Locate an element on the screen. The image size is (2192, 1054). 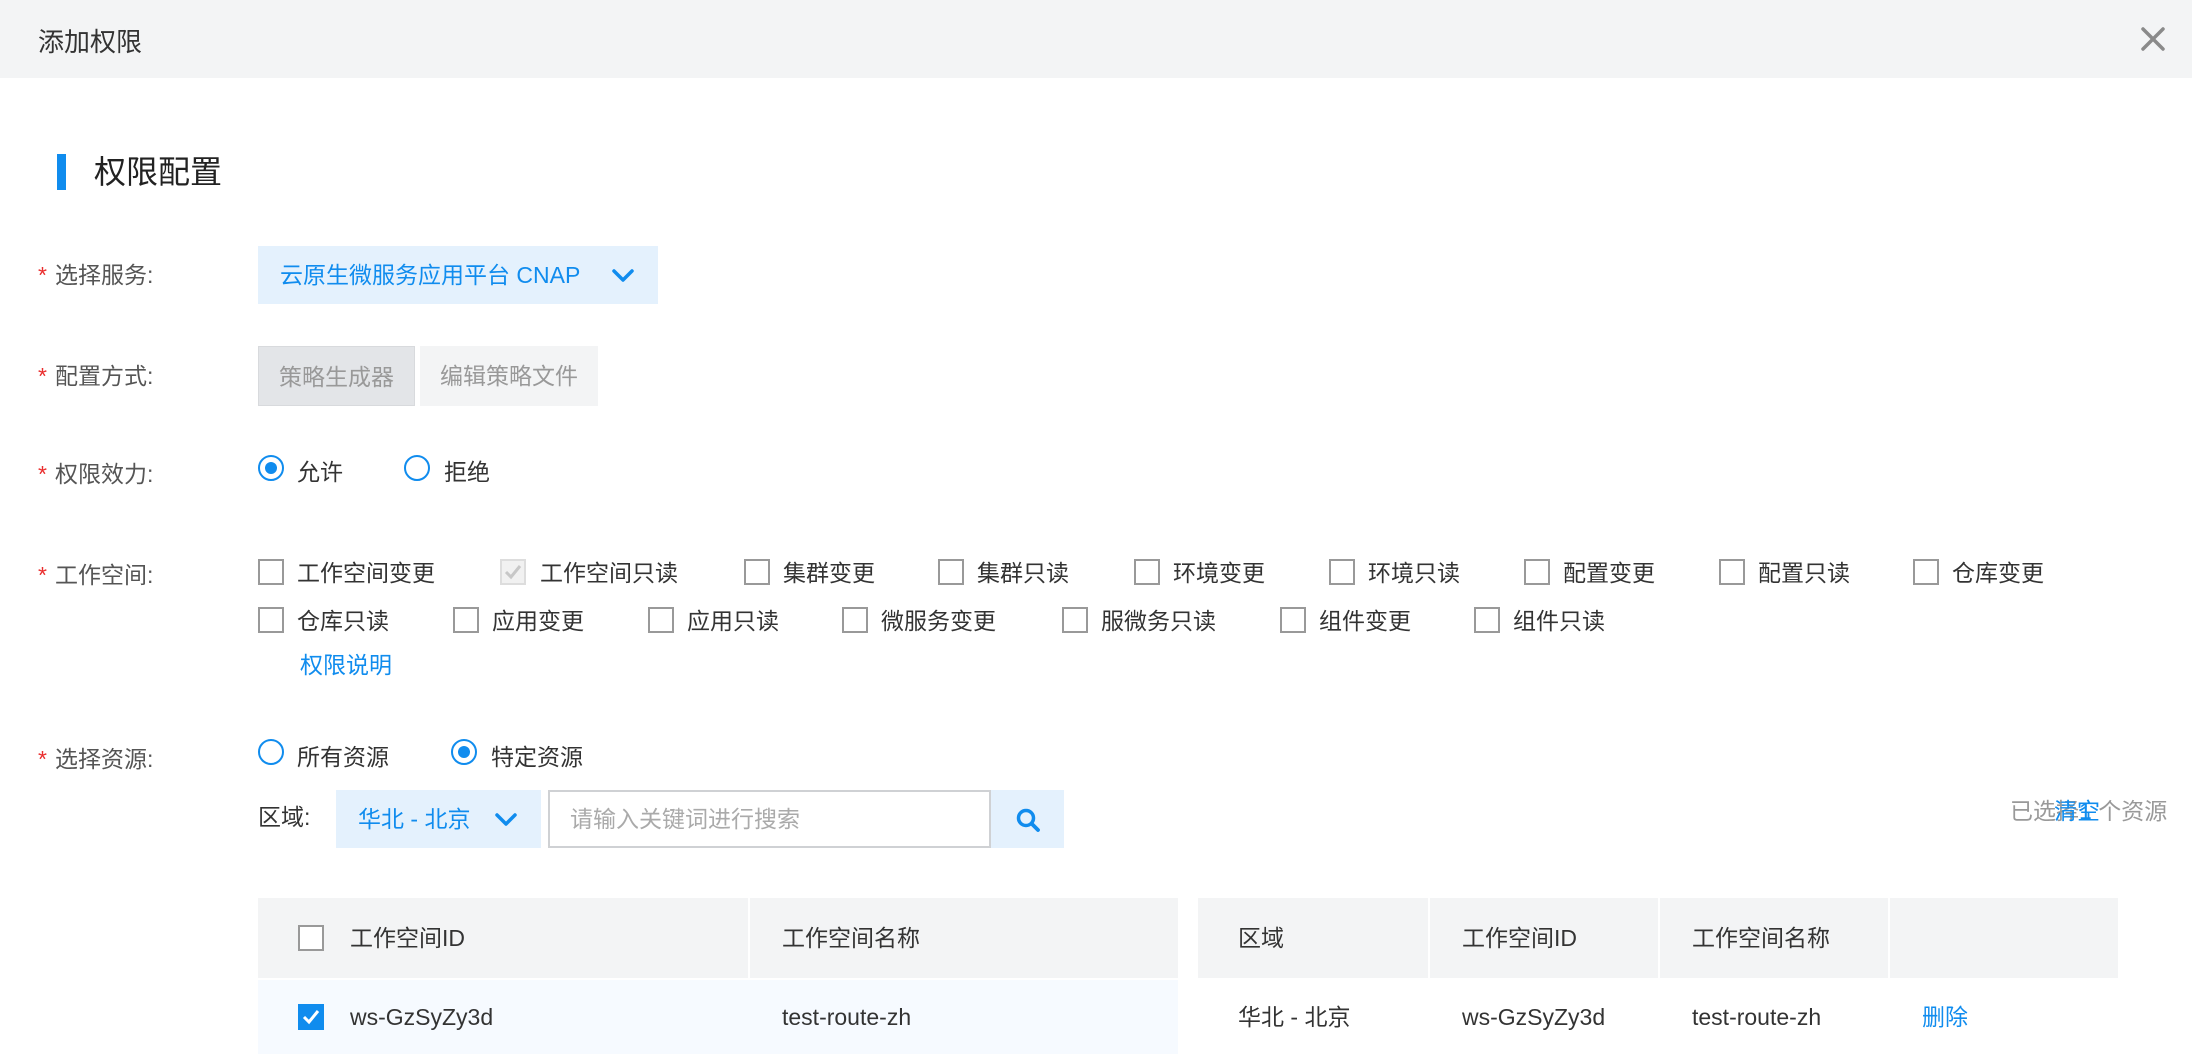
perm-checkbox-env-change is located at coordinates (1147, 572).